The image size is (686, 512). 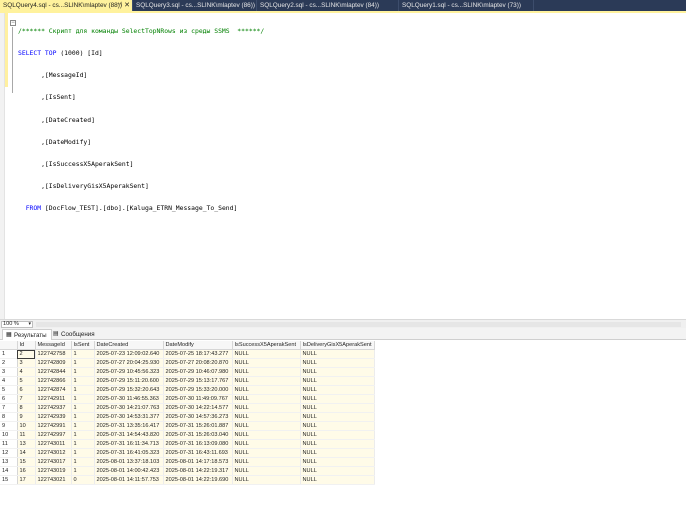 What do you see at coordinates (53, 417) in the screenshot?
I see `table-cell: 122742939` at bounding box center [53, 417].